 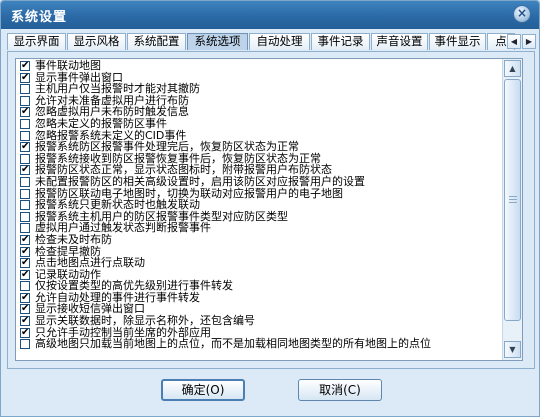 I want to click on ok-button: 确定(O), so click(x=203, y=390).